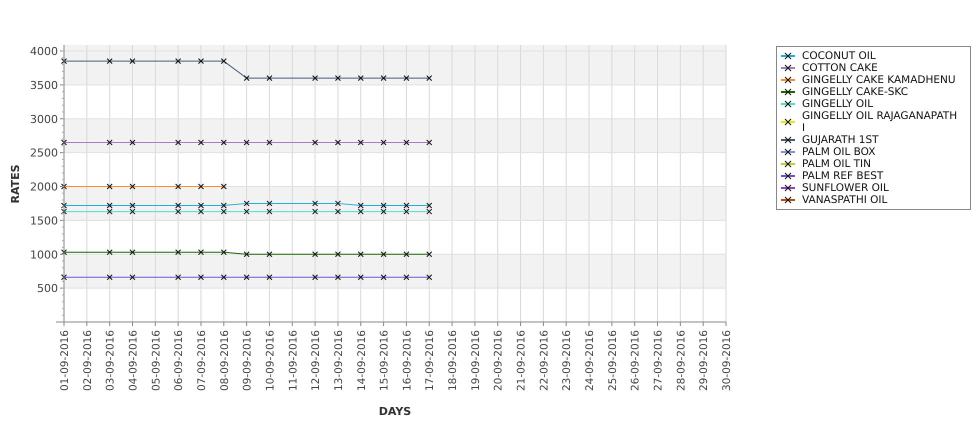 The width and height of the screenshot is (975, 429). What do you see at coordinates (224, 361) in the screenshot?
I see `x-tick-label: 08-09-2016` at bounding box center [224, 361].